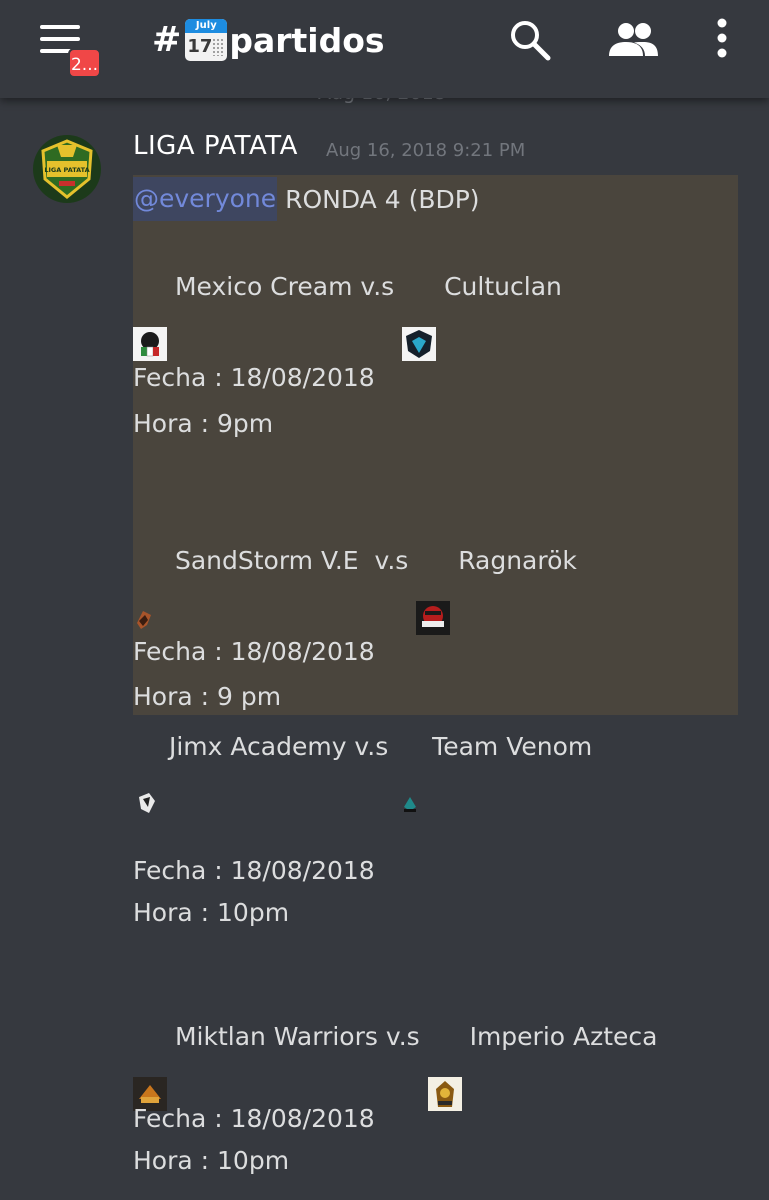 This screenshot has width=769, height=1200. I want to click on avatar-logo-text: LIGA PATATA, so click(66, 170).